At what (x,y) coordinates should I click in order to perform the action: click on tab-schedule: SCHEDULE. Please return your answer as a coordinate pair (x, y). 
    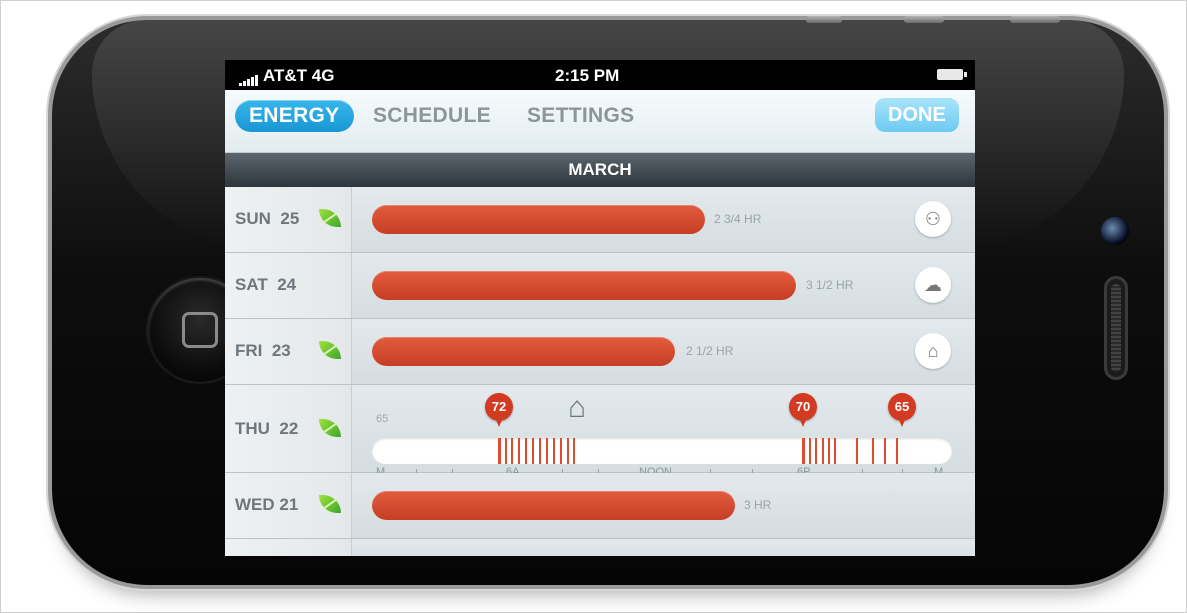
    Looking at the image, I should click on (432, 116).